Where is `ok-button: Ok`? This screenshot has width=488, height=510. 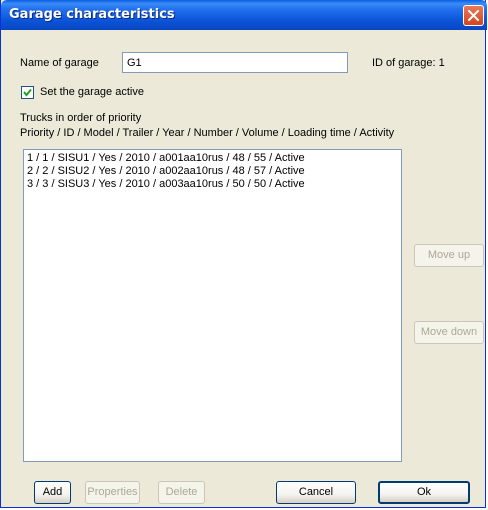
ok-button: Ok is located at coordinates (424, 492).